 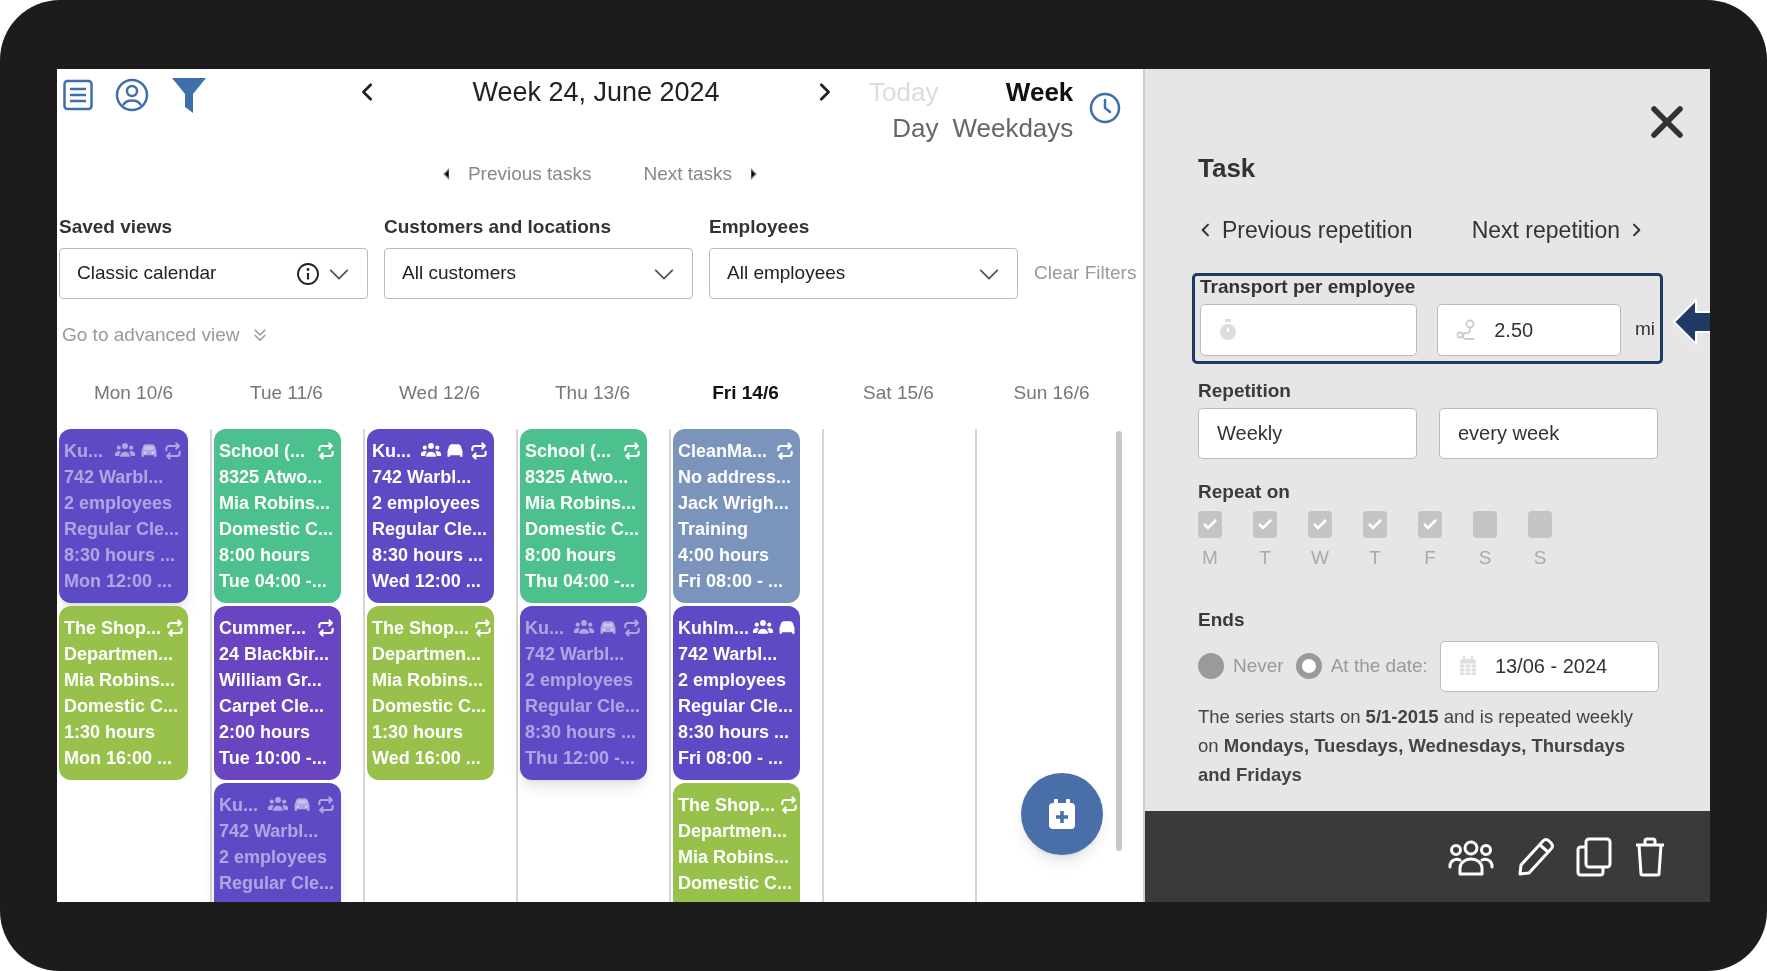 I want to click on day-header: Mon 10/6, so click(x=133, y=392).